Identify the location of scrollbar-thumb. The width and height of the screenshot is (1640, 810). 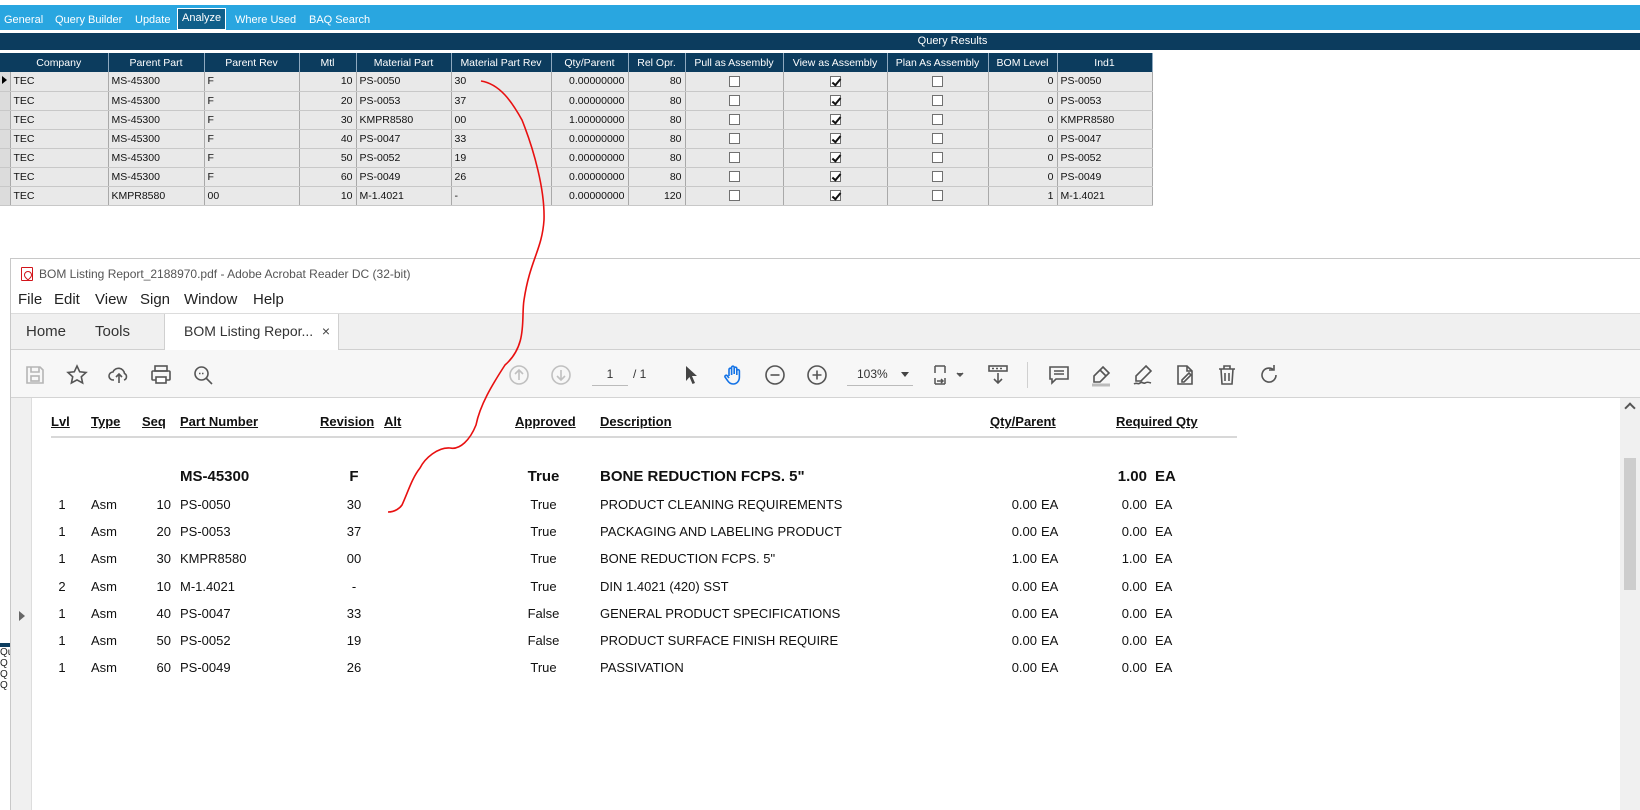
(1630, 524).